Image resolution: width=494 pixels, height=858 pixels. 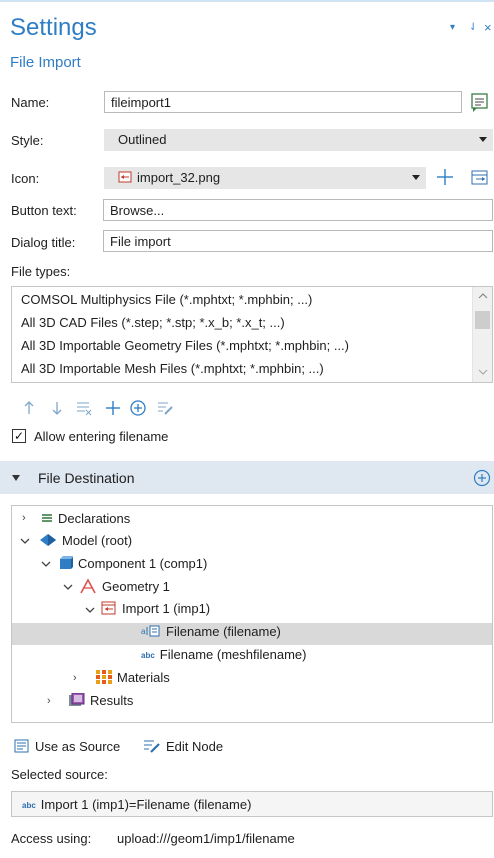 I want to click on pin-icon: ⇃, so click(x=473, y=27).